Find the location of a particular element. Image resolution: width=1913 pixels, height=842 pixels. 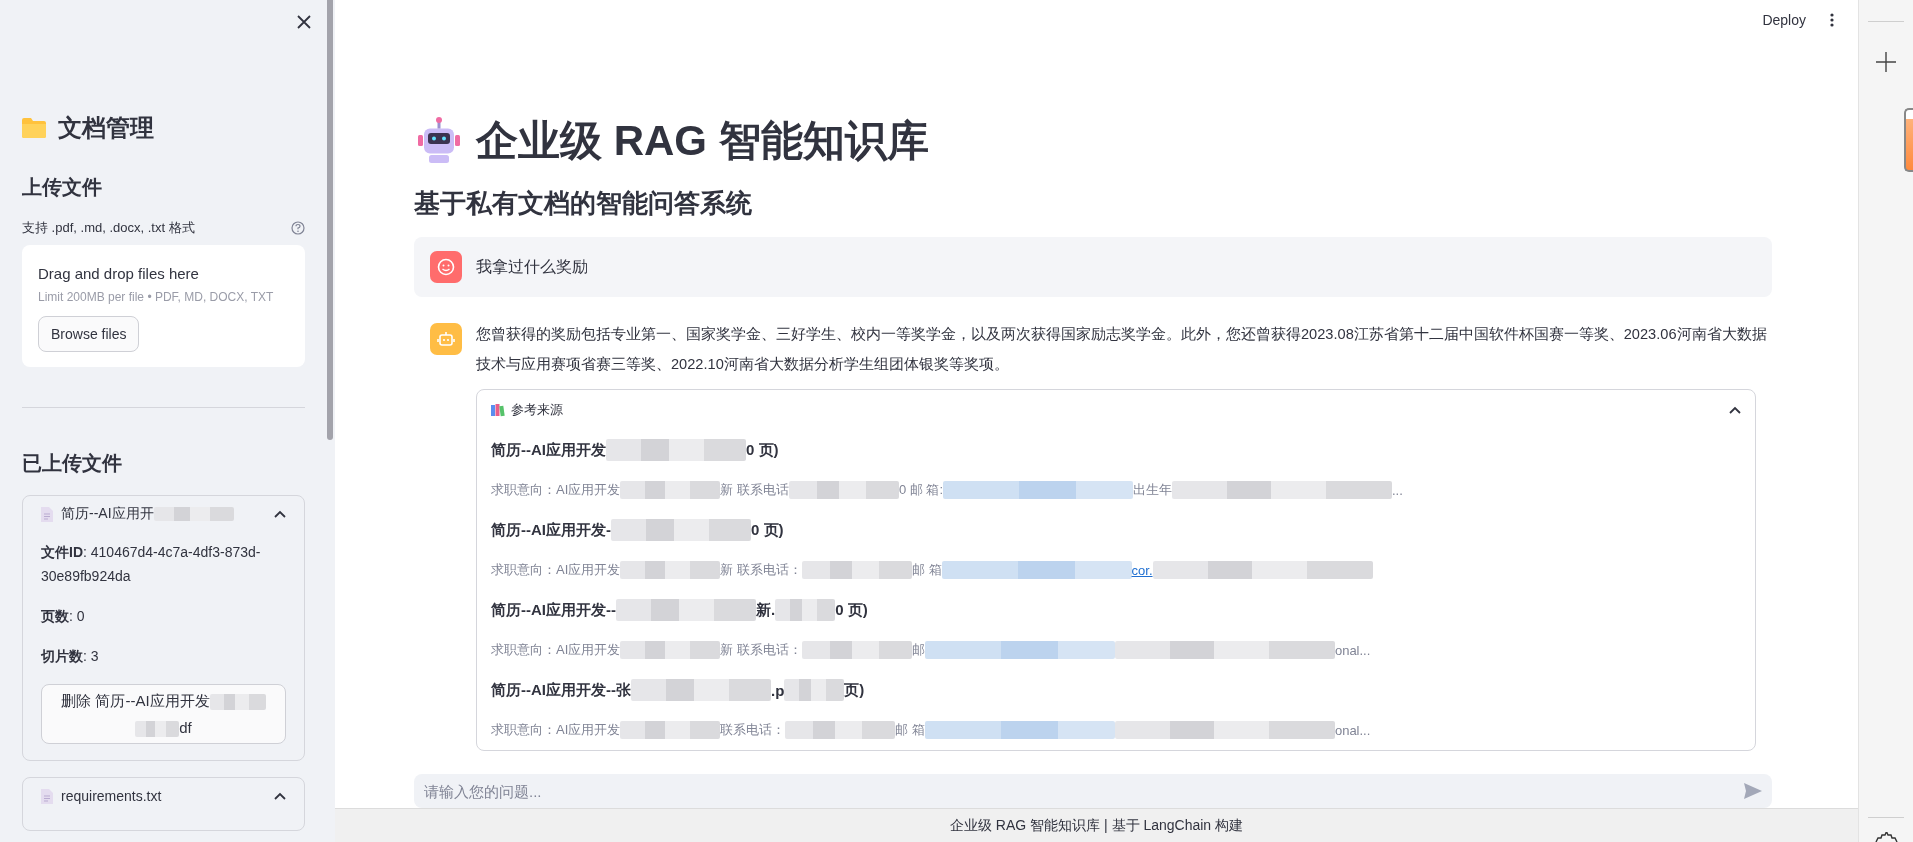

source-title: 简历--AI应用开发- is located at coordinates (551, 530).